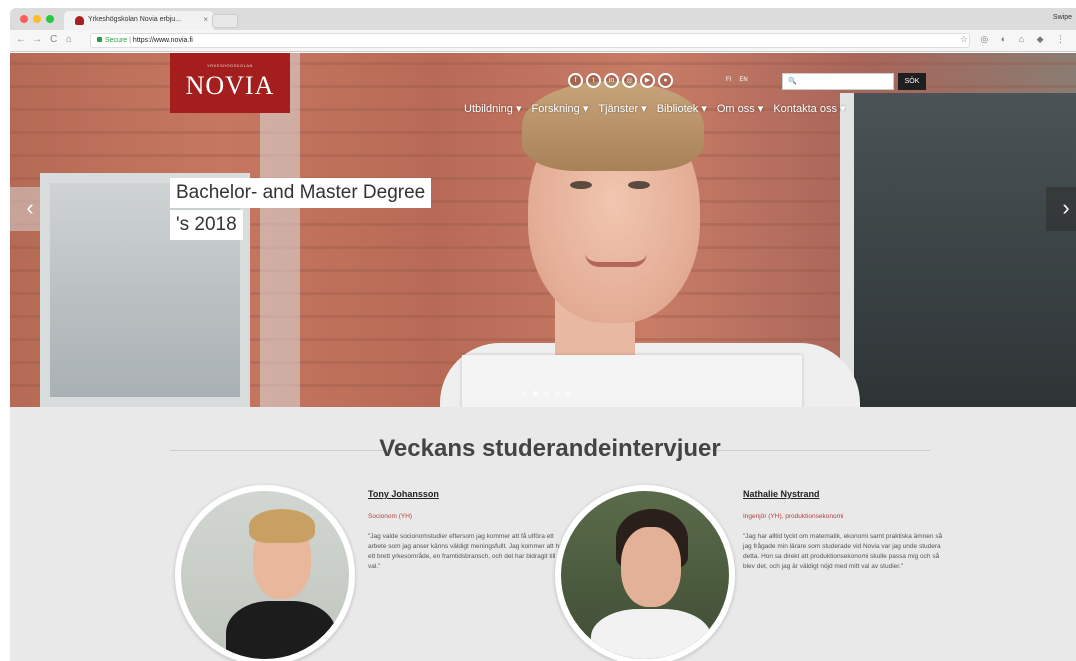  What do you see at coordinates (162, 40) in the screenshot?
I see `url-text: https://www.novia.fi` at bounding box center [162, 40].